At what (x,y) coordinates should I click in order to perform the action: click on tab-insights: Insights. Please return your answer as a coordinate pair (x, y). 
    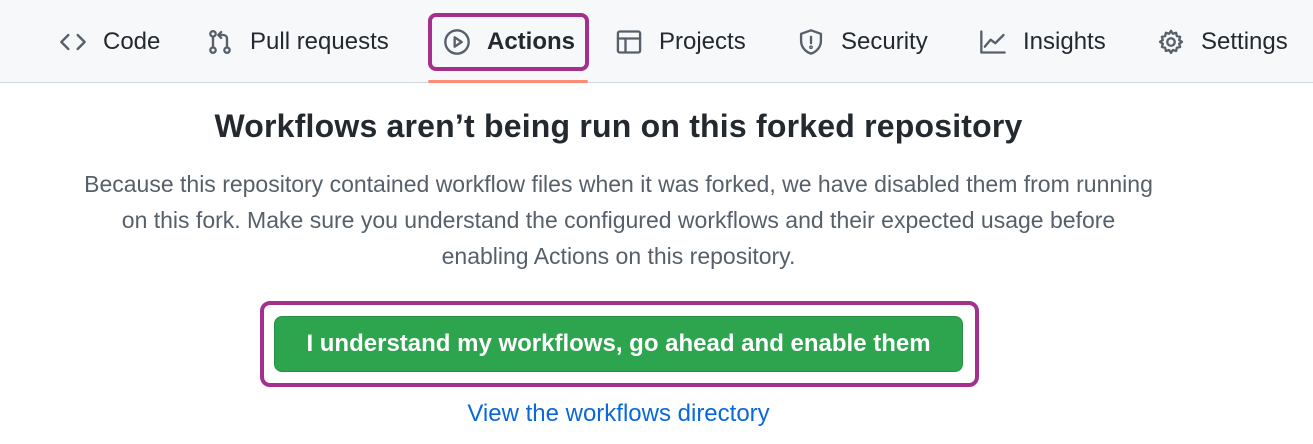
    Looking at the image, I should click on (1042, 41).